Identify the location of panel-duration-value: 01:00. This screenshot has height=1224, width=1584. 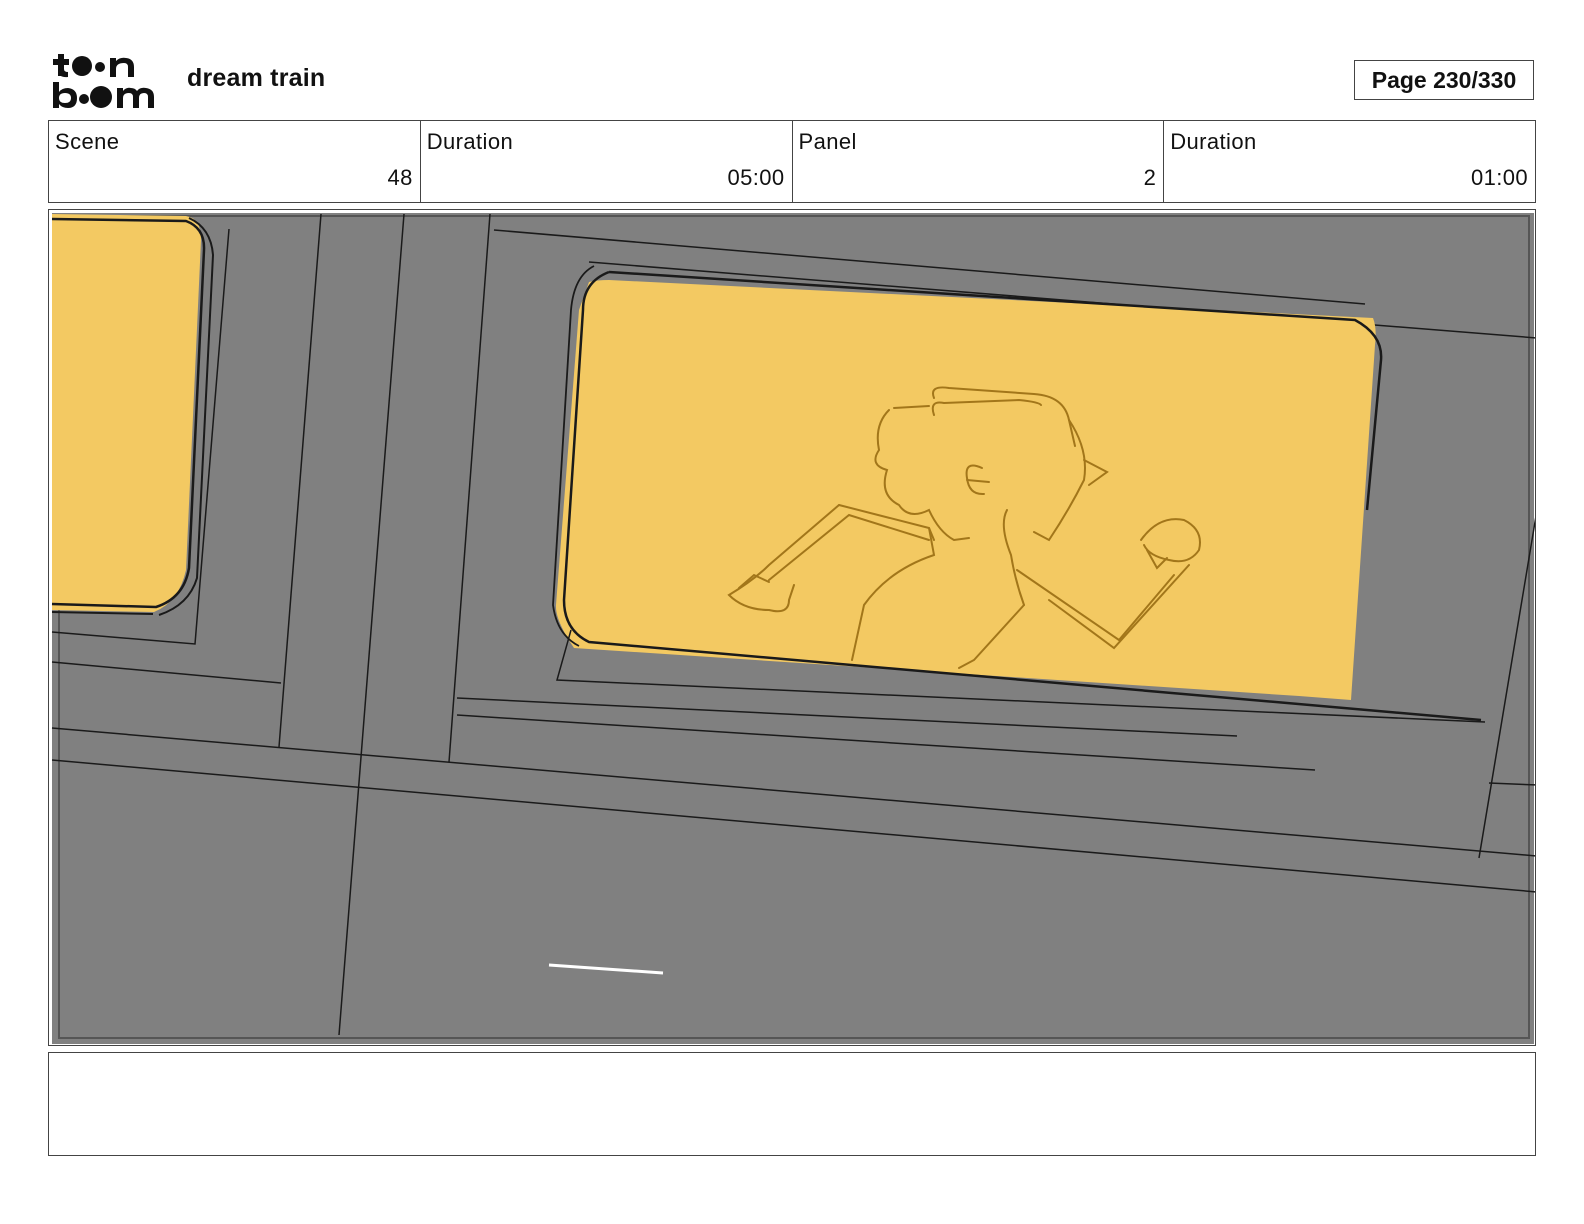
(1499, 177).